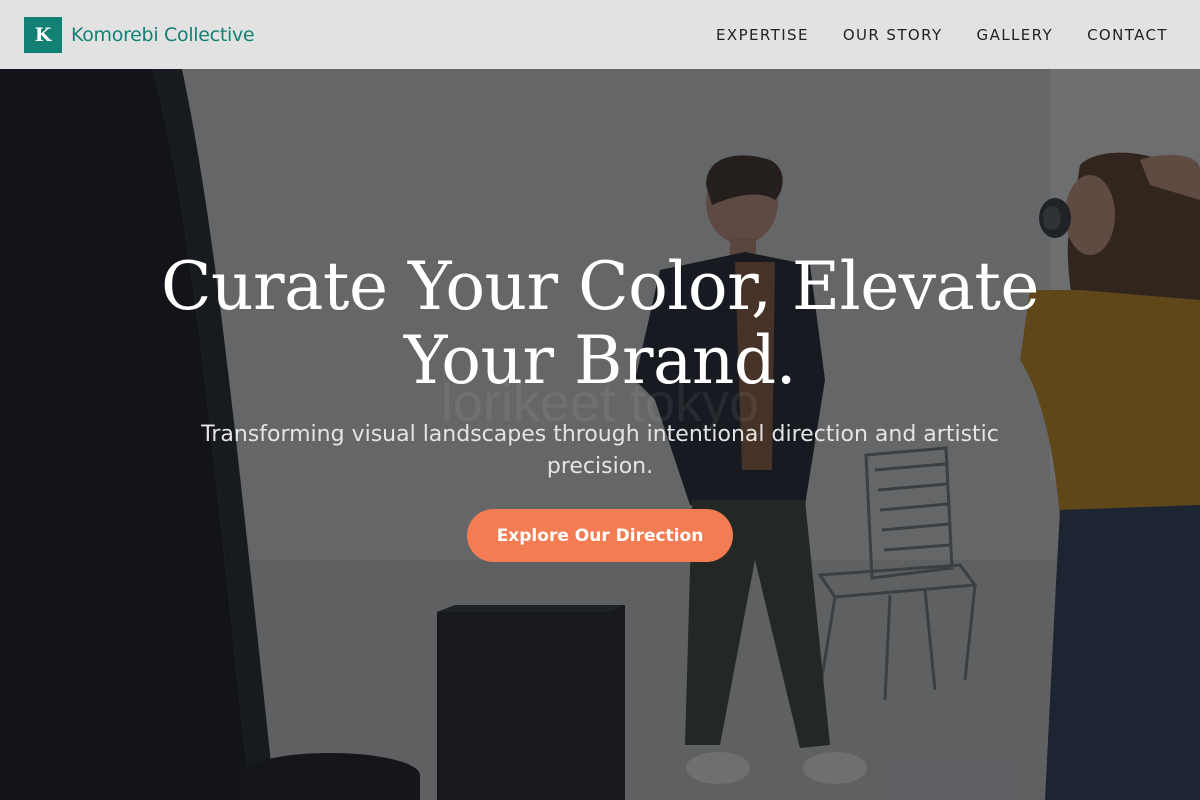  Describe the element at coordinates (163, 34) in the screenshot. I see `brand-name: Komorebi Collective` at that location.